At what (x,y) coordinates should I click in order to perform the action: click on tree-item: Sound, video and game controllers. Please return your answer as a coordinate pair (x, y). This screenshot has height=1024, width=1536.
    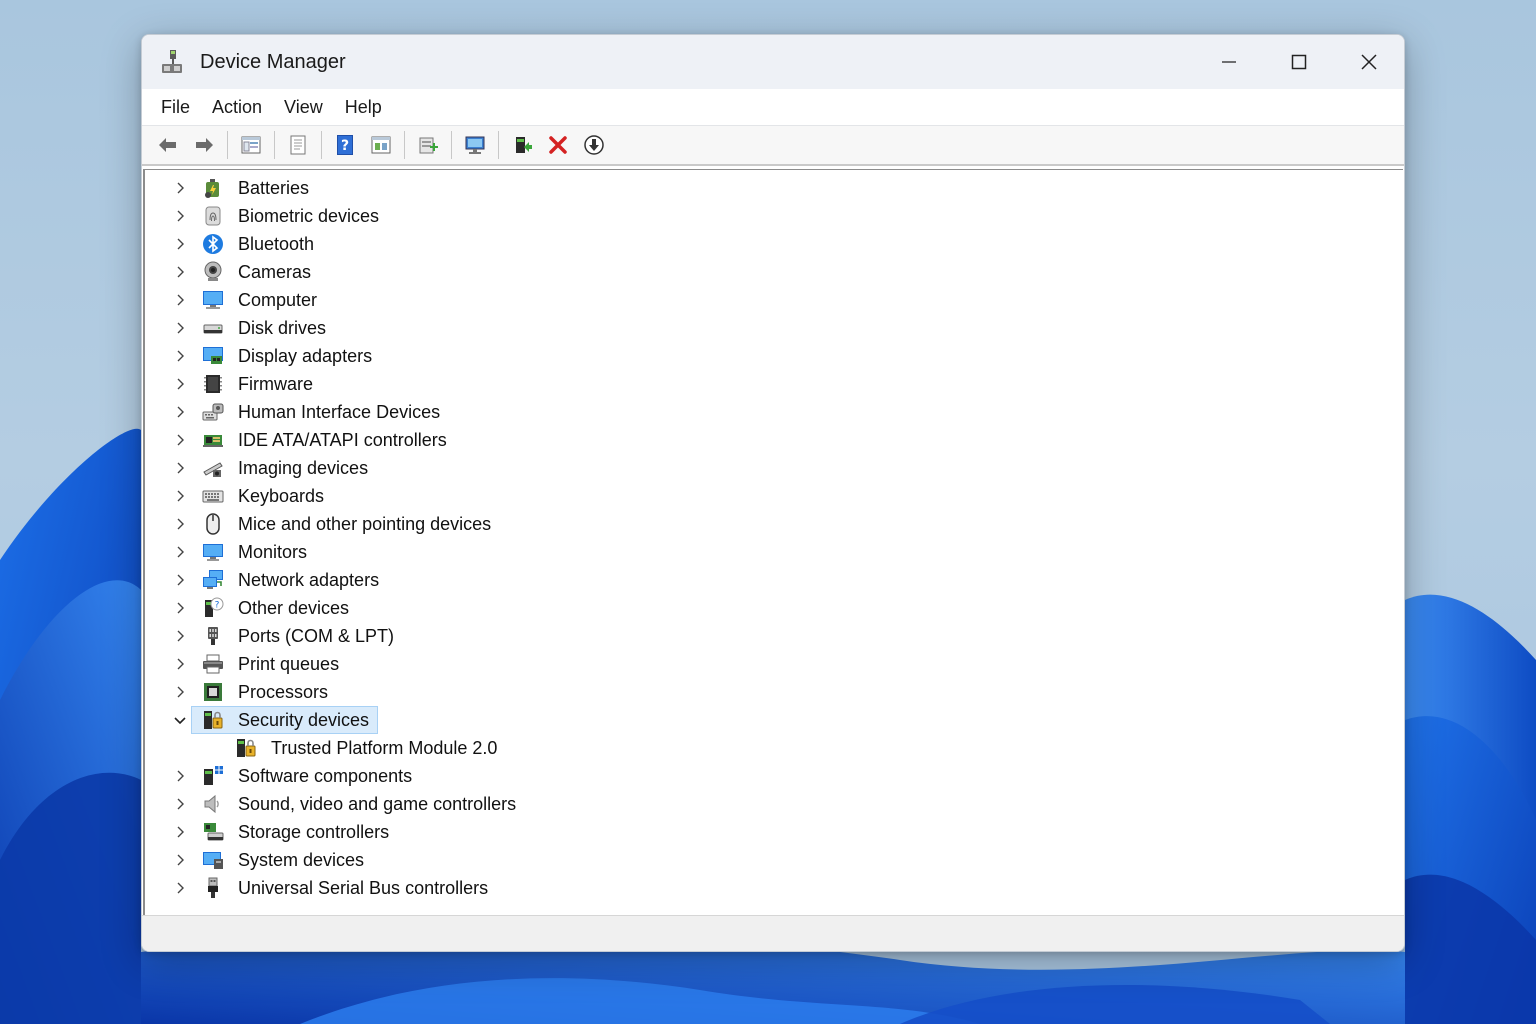
    Looking at the image, I should click on (774, 804).